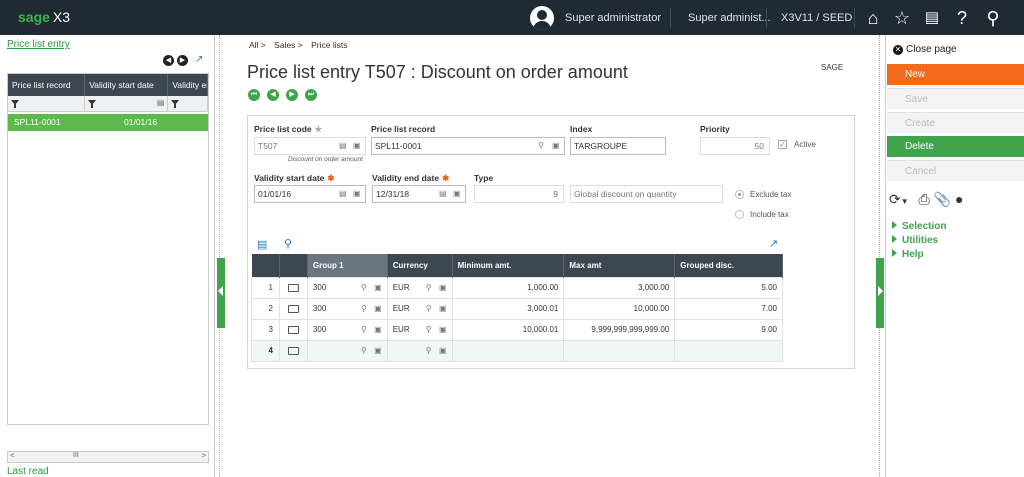  I want to click on grid-header-max-amt: Max amt, so click(619, 265).